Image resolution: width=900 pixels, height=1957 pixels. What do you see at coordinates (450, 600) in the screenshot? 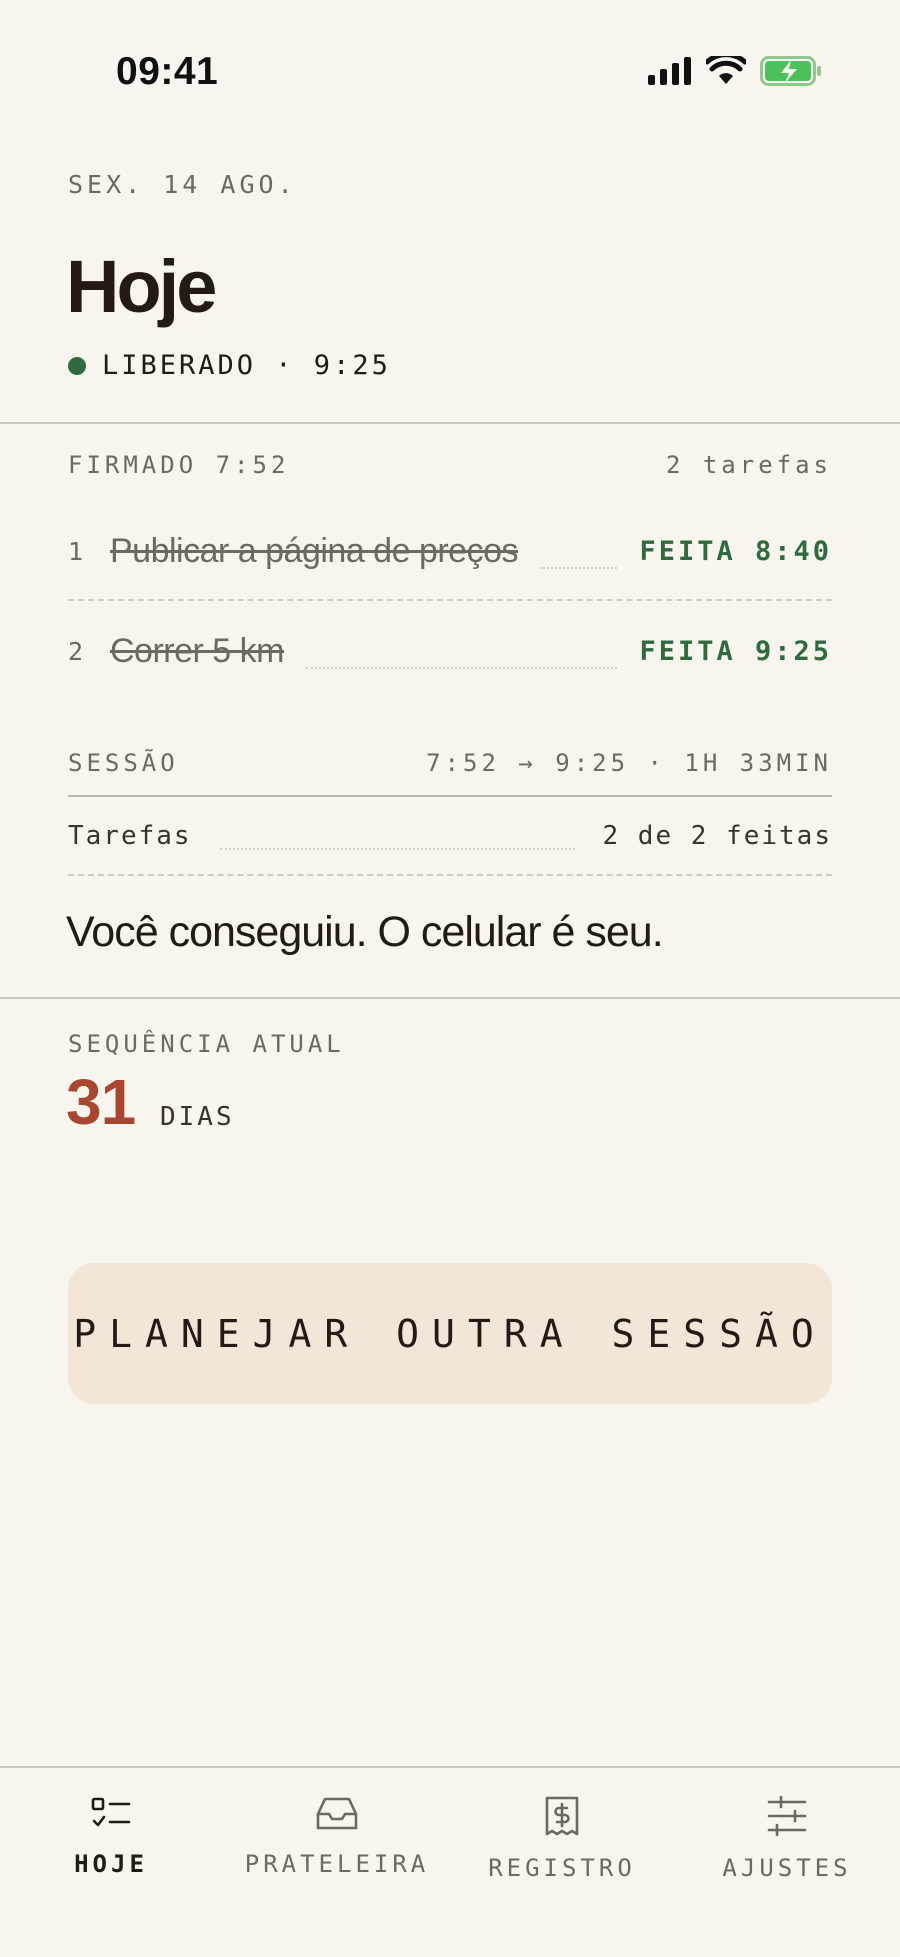
I see `task-separator` at bounding box center [450, 600].